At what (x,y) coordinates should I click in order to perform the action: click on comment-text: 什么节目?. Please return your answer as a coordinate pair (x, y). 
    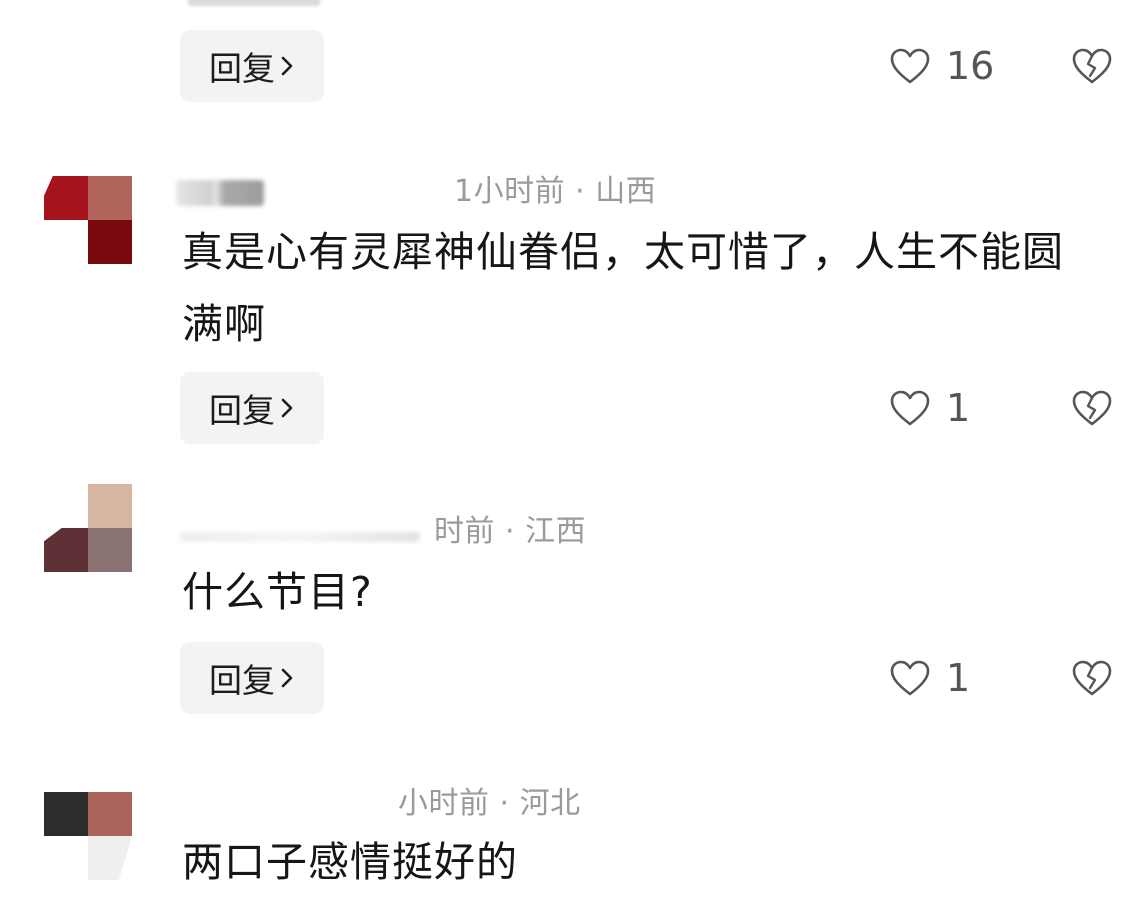
    Looking at the image, I should click on (277, 592).